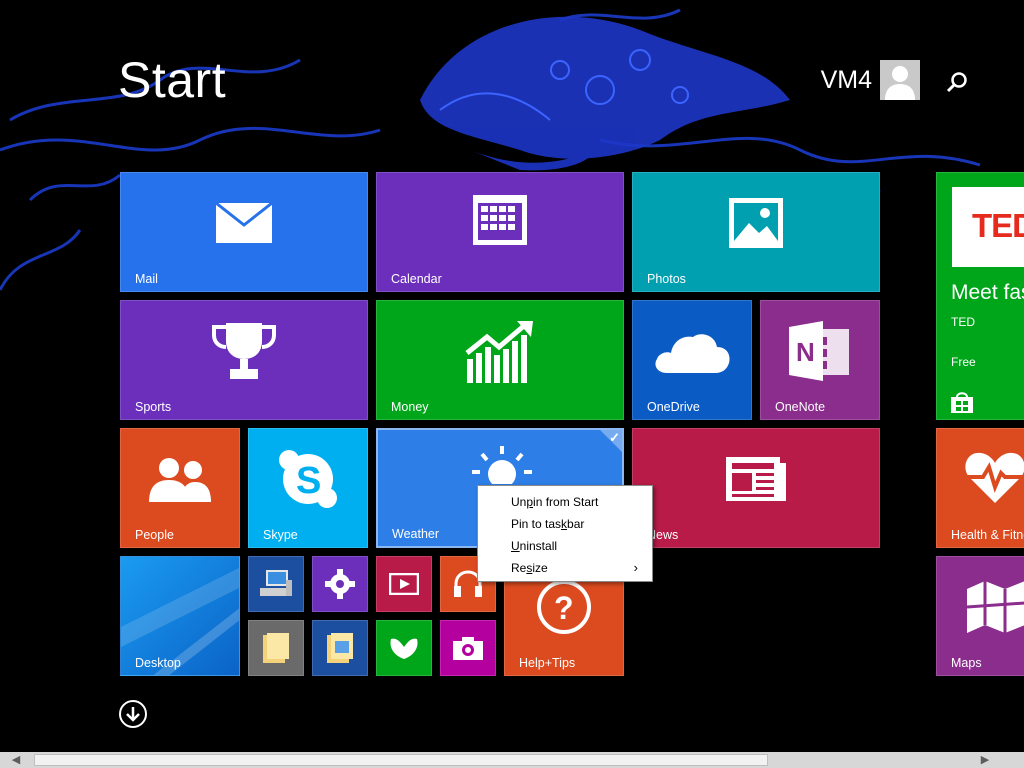 The width and height of the screenshot is (1024, 768). What do you see at coordinates (800, 407) in the screenshot?
I see `tile-label: OneNote` at bounding box center [800, 407].